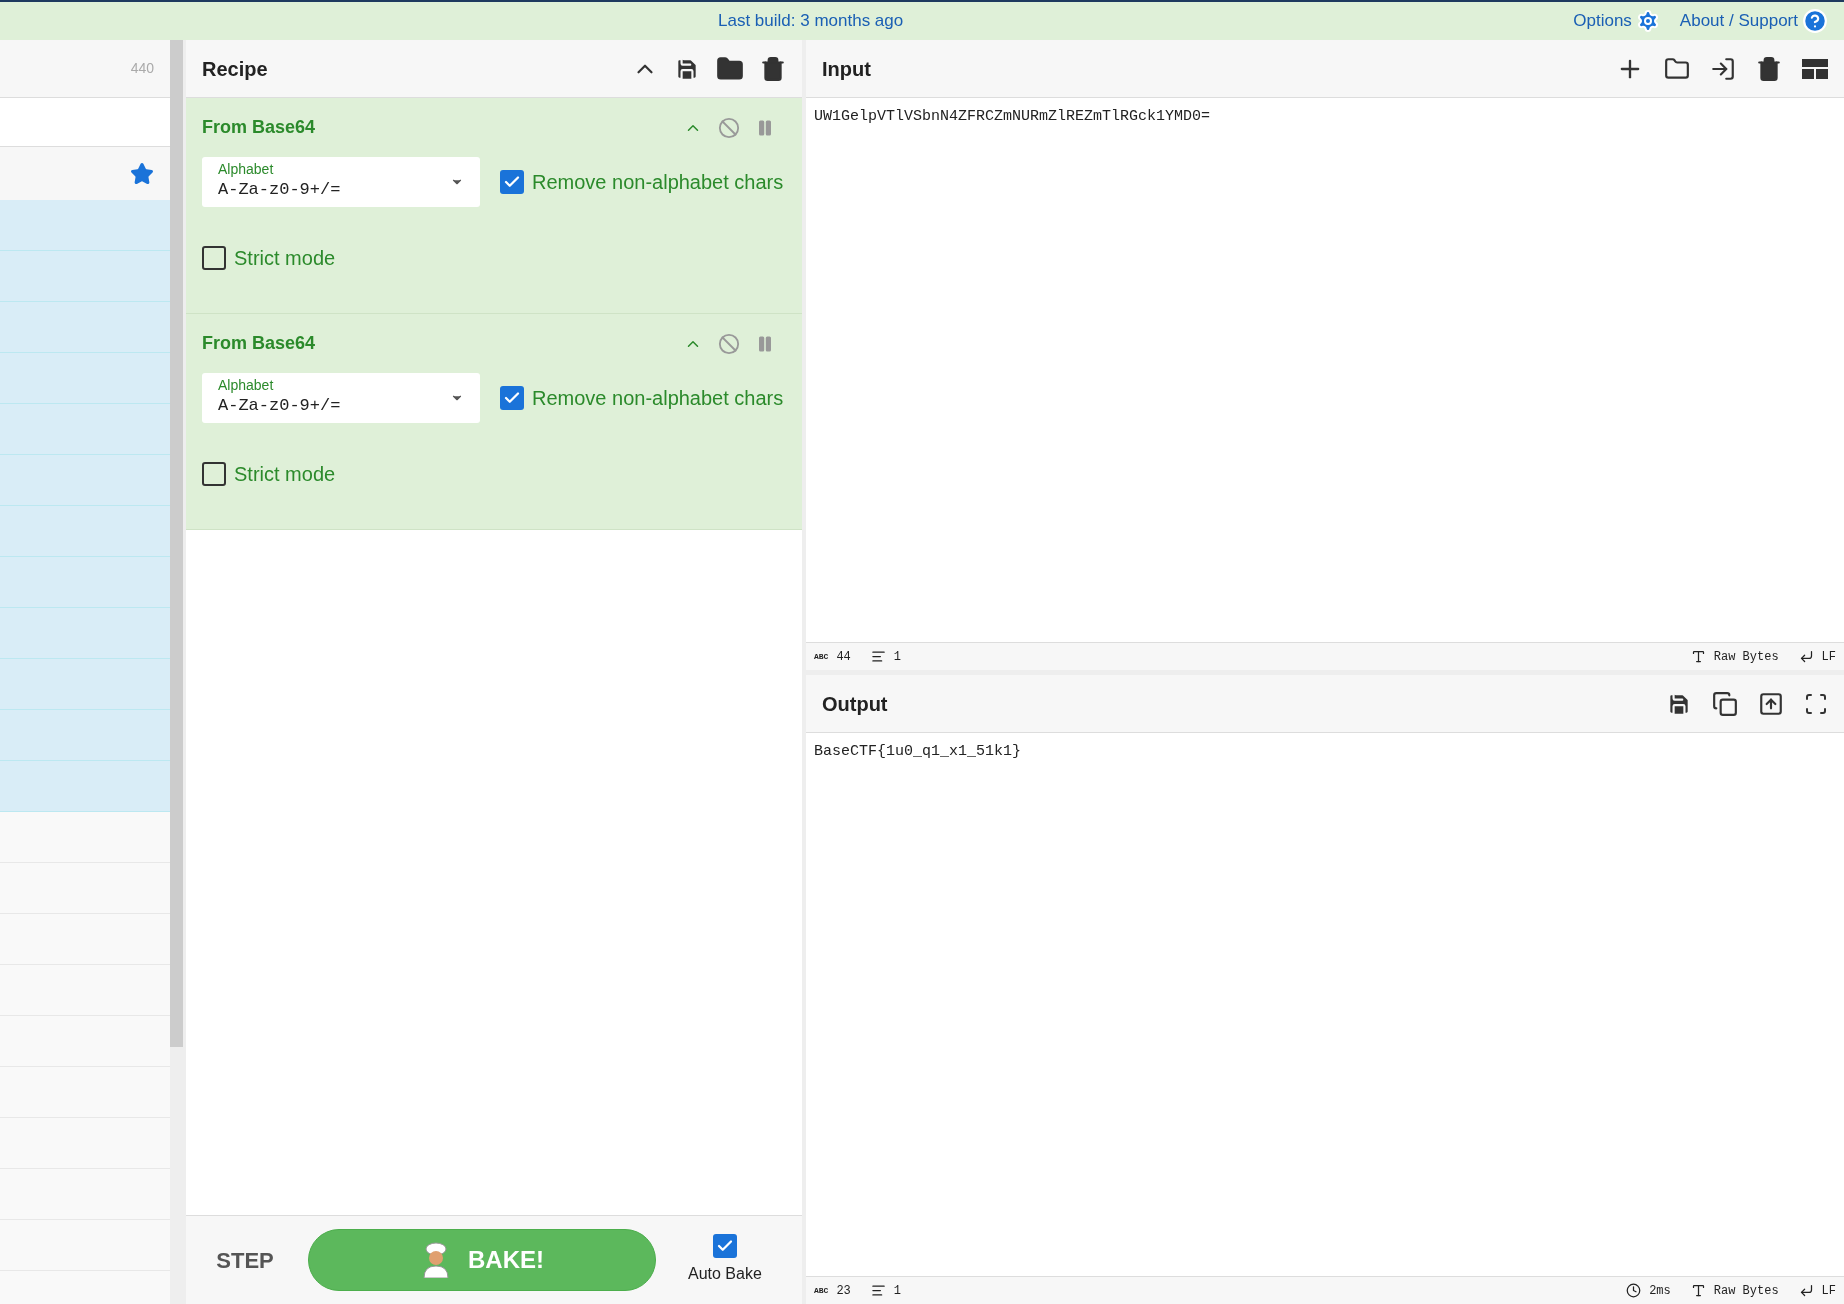  What do you see at coordinates (1815, 21) in the screenshot?
I see `help-icon` at bounding box center [1815, 21].